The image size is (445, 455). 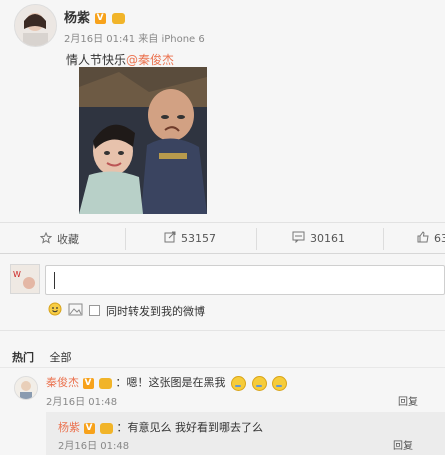 I want to click on repost-button: 53157, so click(x=190, y=238).